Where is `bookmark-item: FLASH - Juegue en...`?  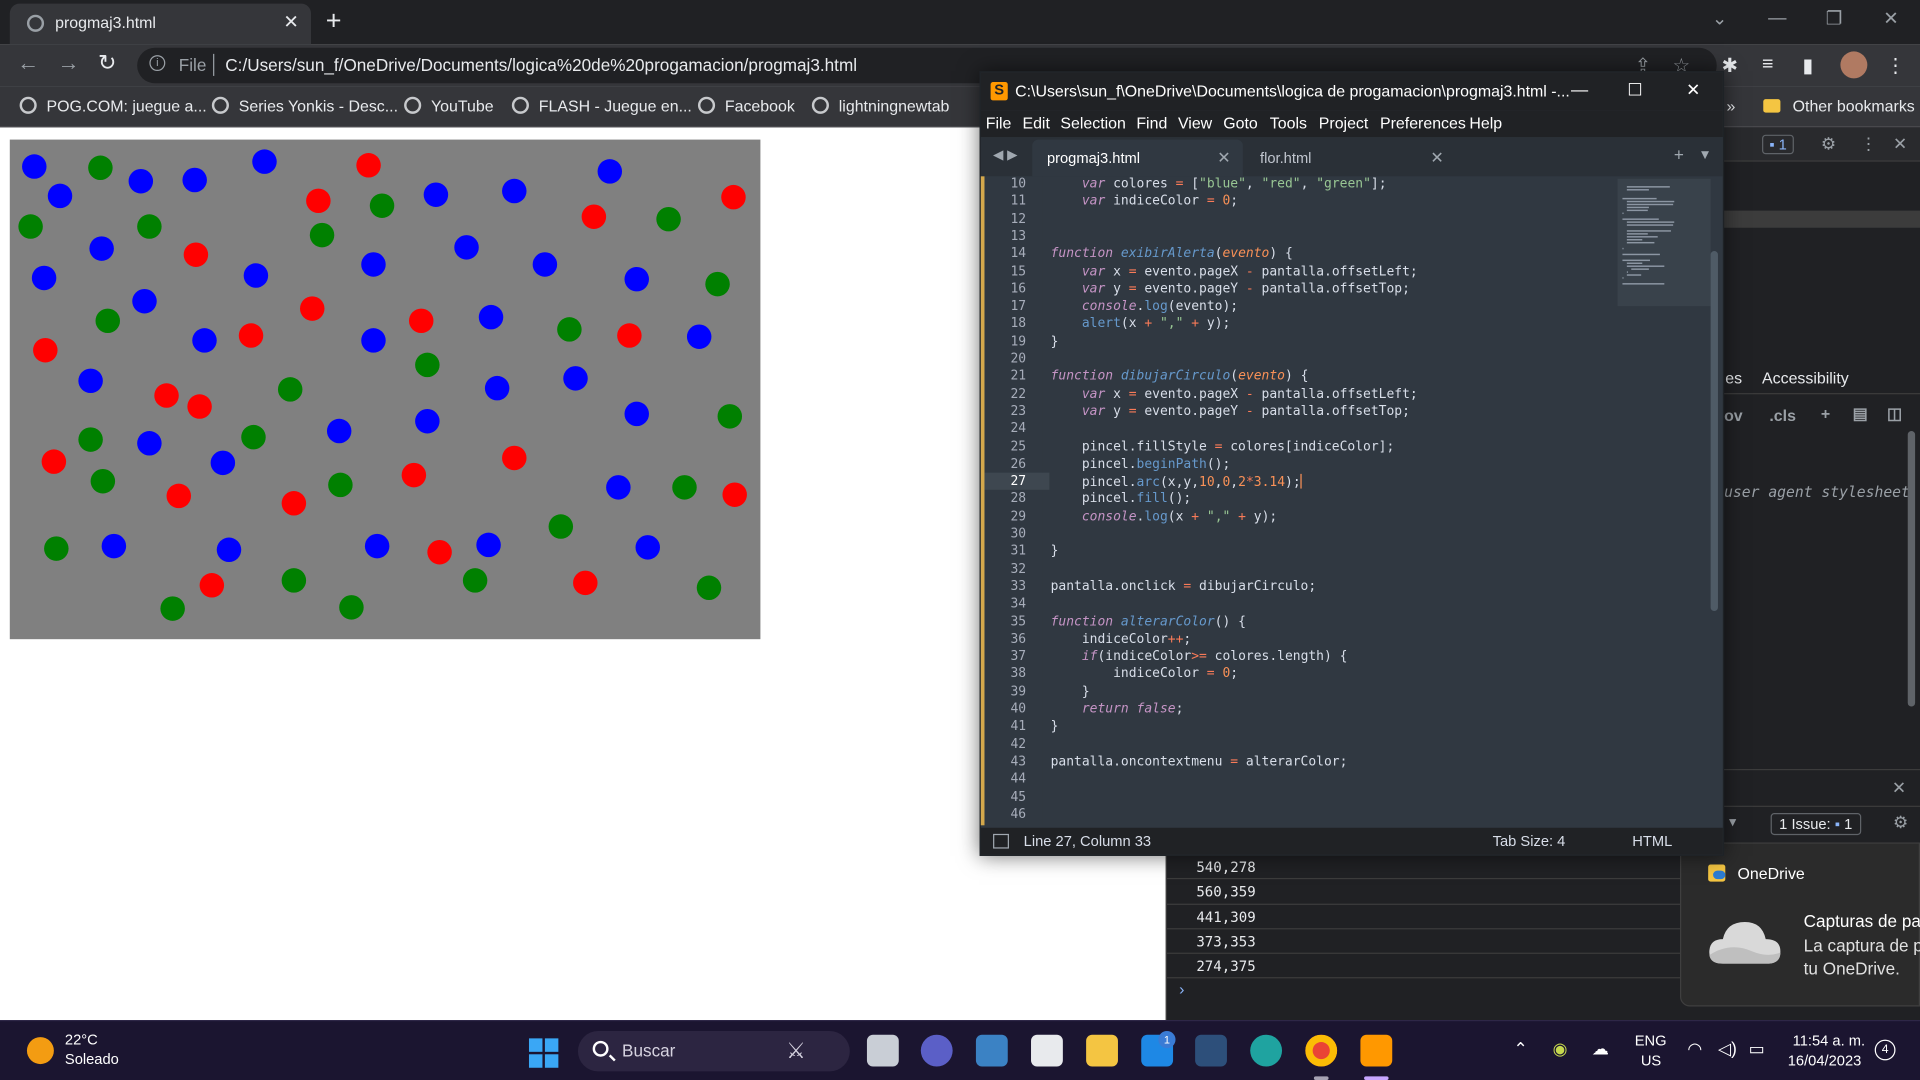 bookmark-item: FLASH - Juegue en... is located at coordinates (601, 105).